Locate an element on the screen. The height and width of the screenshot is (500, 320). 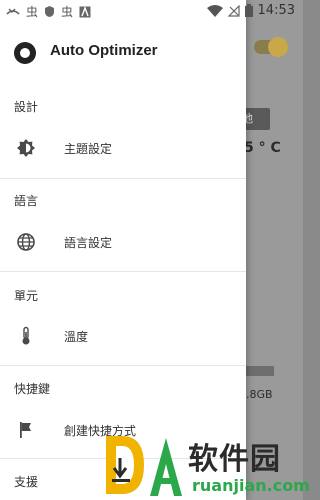
drawer-header: Auto Optimizer is located at coordinates (123, 52).